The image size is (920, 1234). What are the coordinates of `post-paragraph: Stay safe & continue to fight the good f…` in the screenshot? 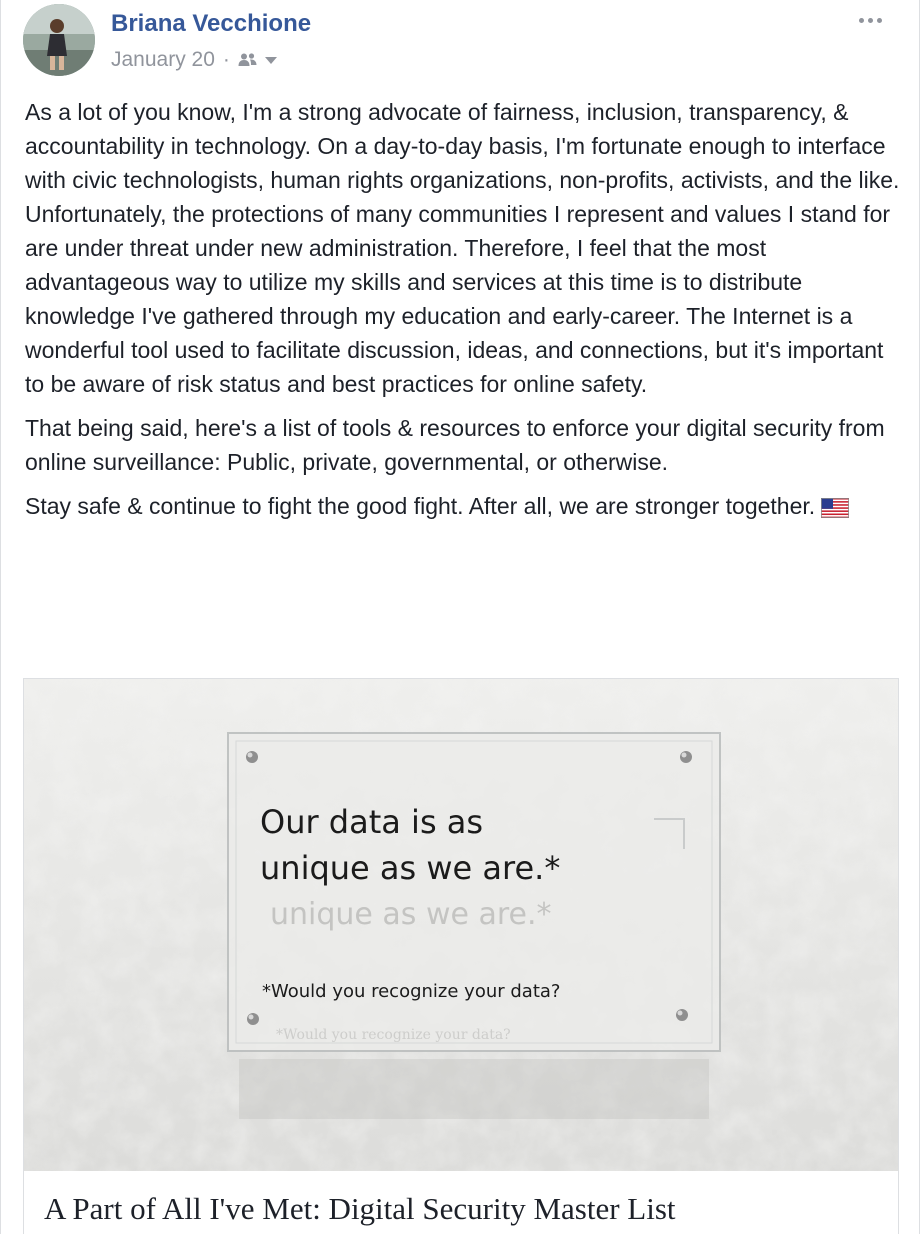 It's located at (465, 508).